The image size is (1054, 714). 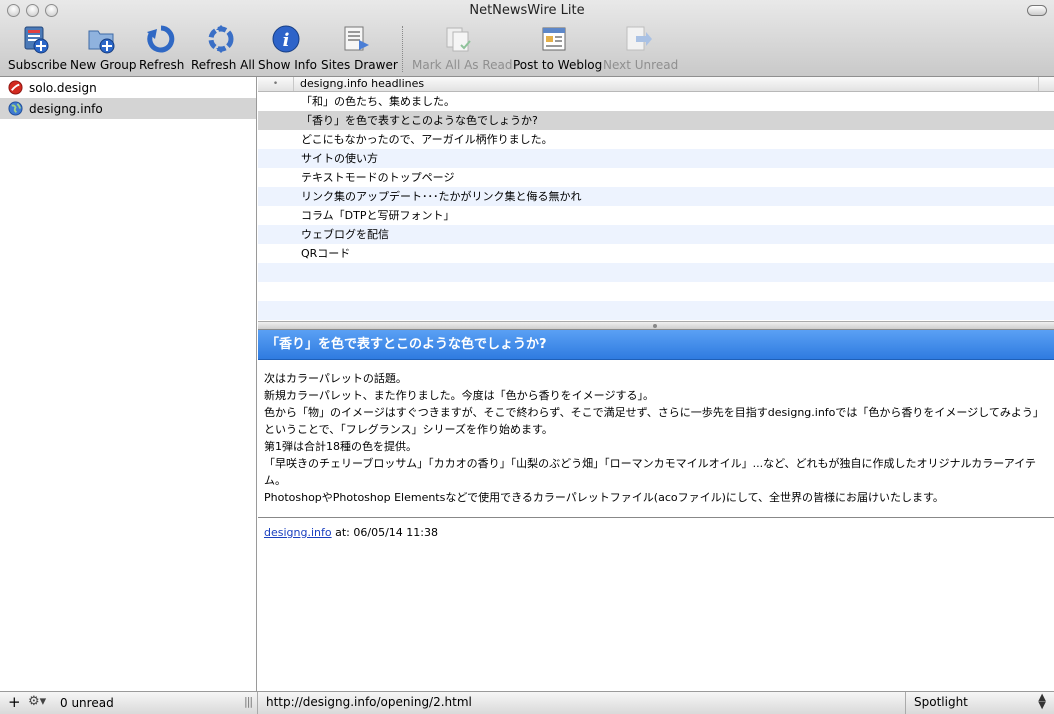 I want to click on globe-icon, so click(x=15, y=108).